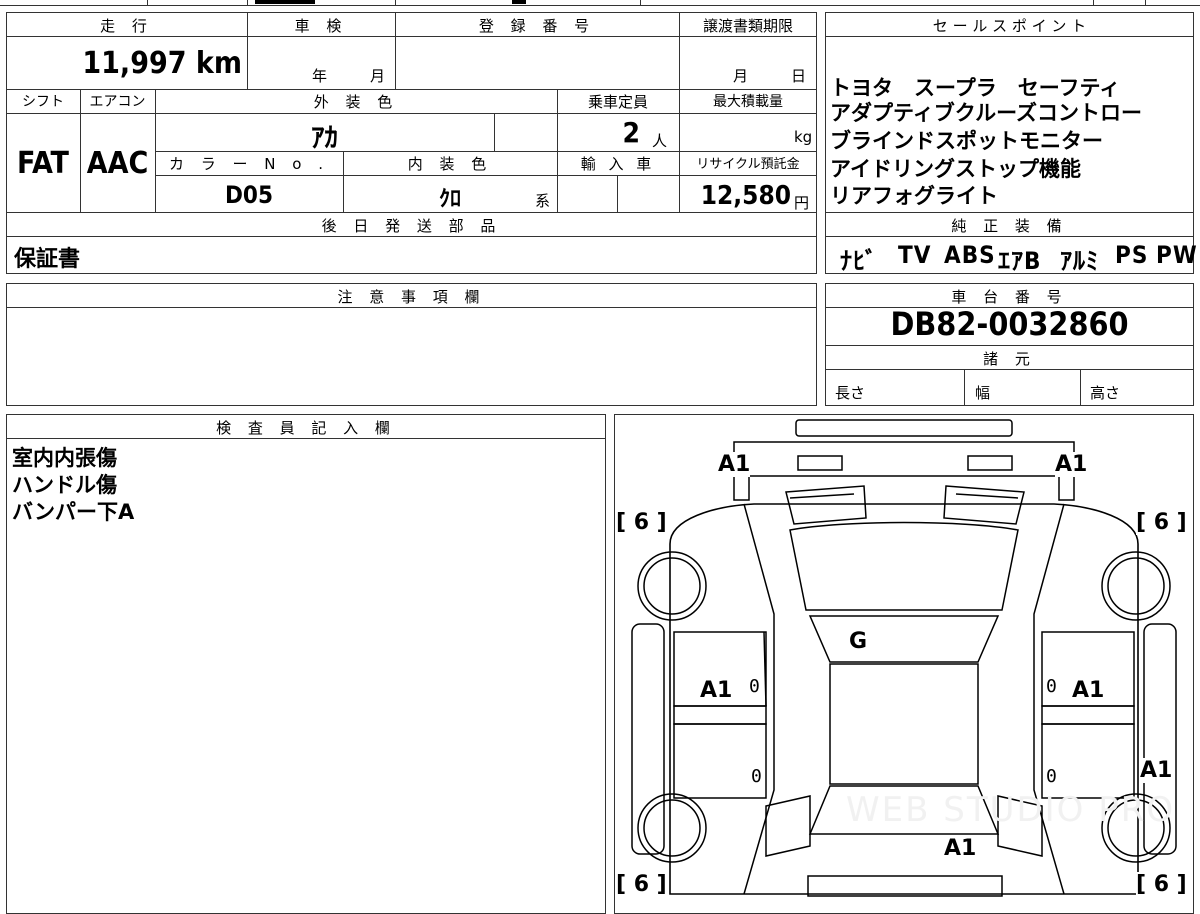 The image size is (1200, 914). I want to click on mileage-unit: km, so click(218, 63).